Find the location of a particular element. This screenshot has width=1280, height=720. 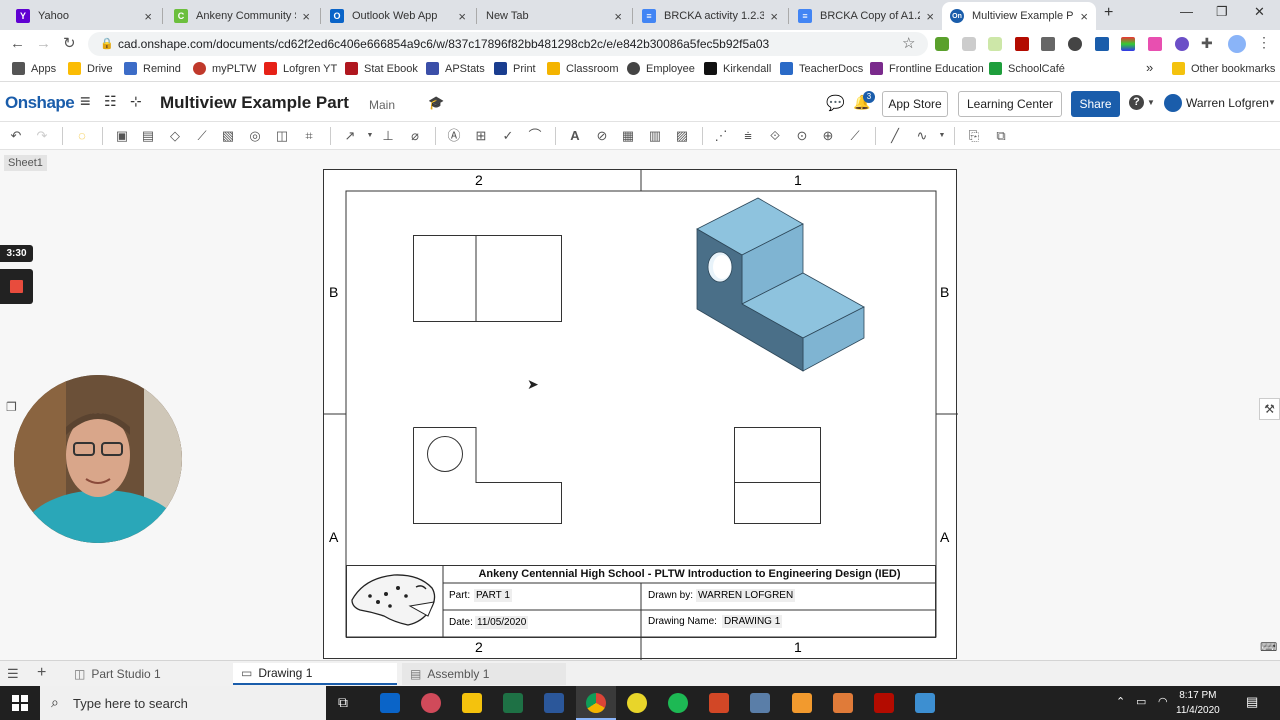

part-value: PART 1 is located at coordinates (493, 595).